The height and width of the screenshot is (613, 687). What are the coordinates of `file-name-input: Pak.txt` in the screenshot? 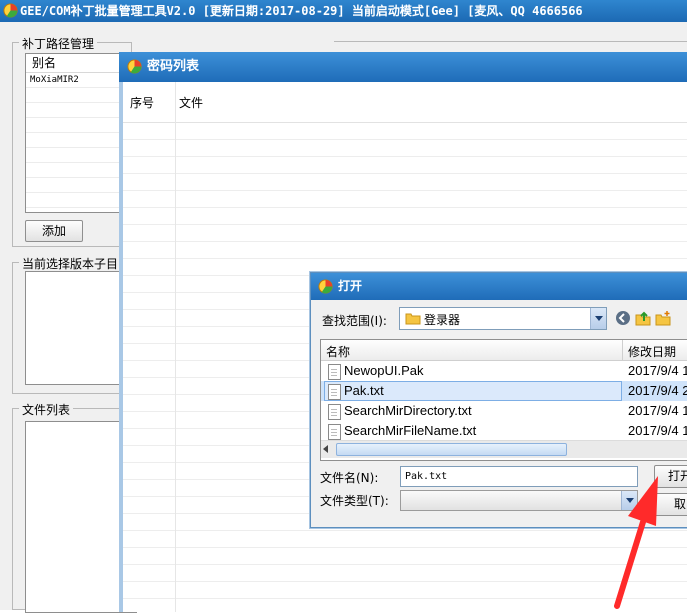 It's located at (519, 476).